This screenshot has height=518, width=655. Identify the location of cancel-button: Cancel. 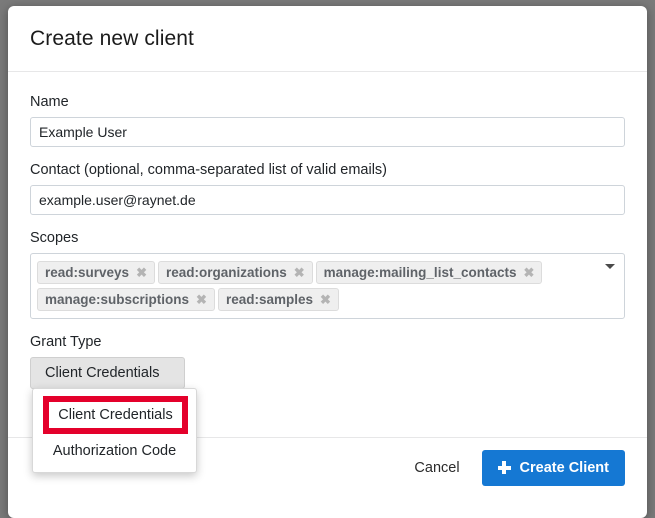
(436, 468).